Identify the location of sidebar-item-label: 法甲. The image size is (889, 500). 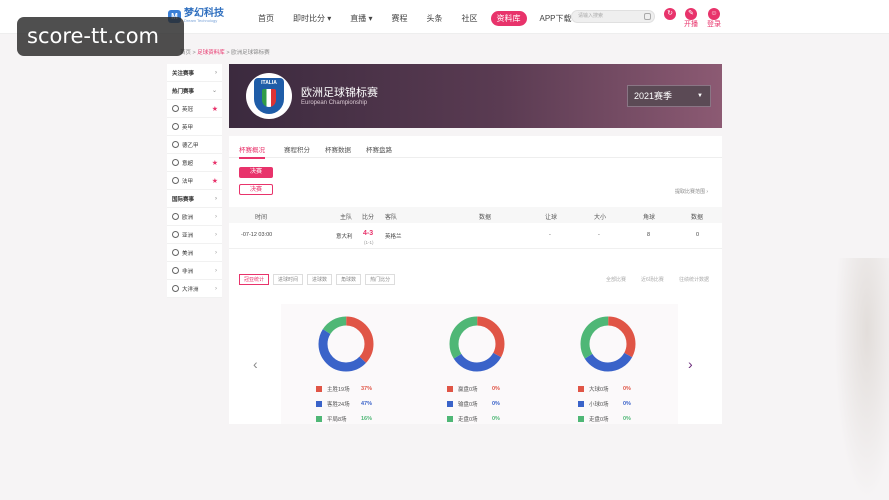
(188, 181).